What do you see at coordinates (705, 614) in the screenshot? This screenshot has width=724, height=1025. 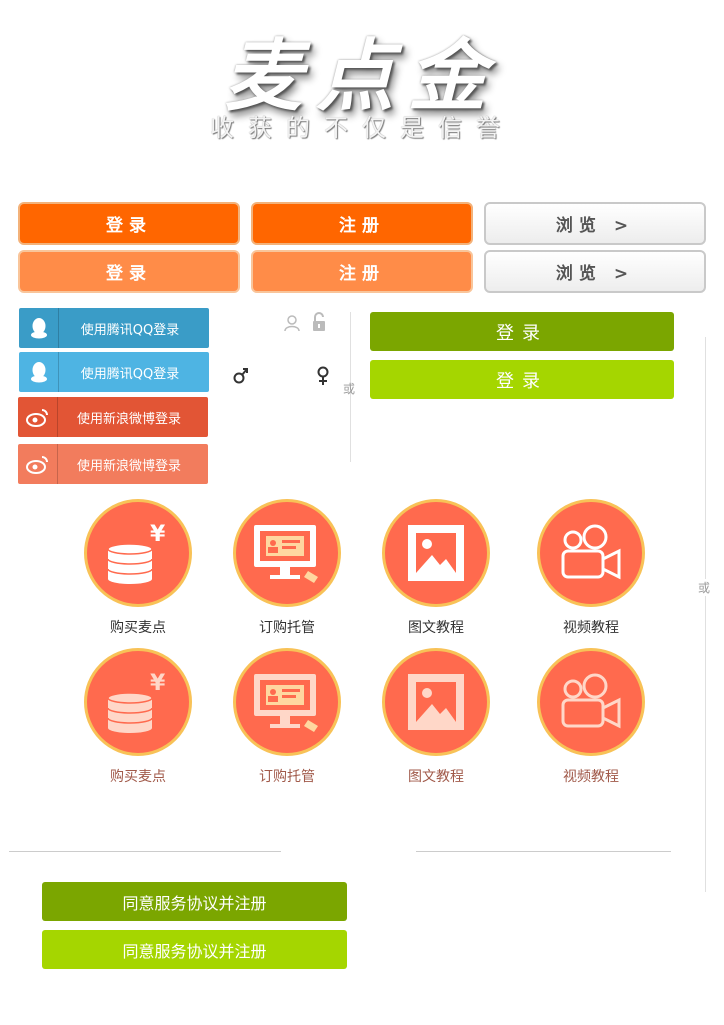 I see `right-divider` at bounding box center [705, 614].